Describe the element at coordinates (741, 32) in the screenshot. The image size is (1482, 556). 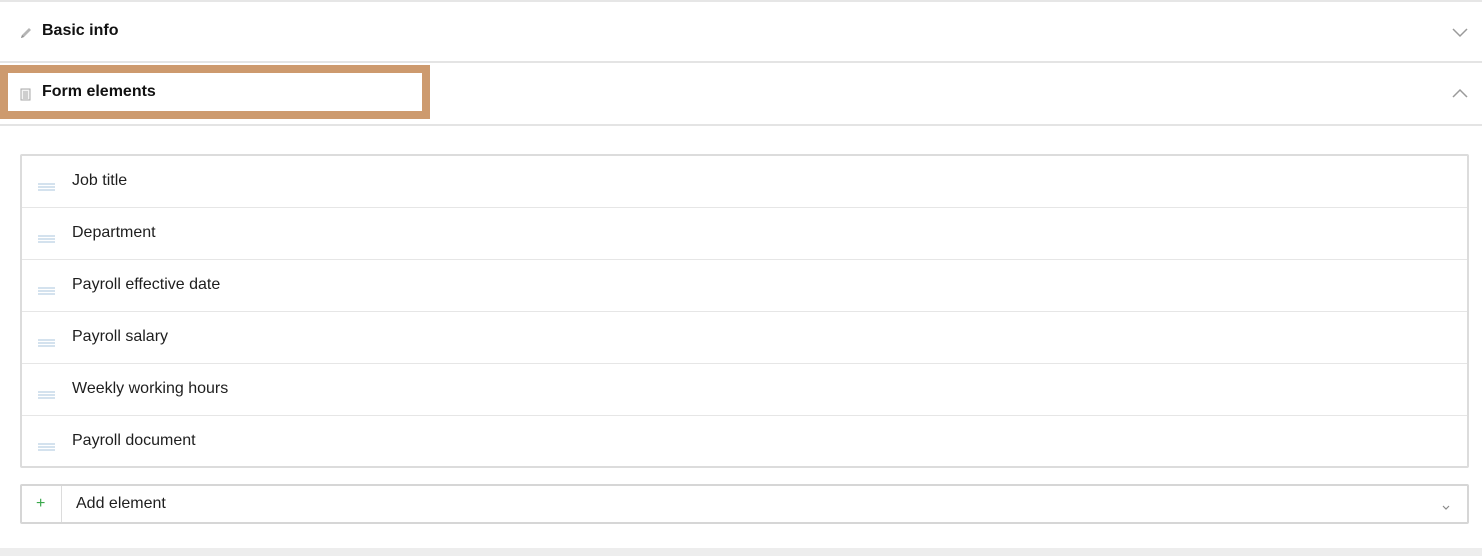
I see `basic-info-section-header: Basic info` at that location.